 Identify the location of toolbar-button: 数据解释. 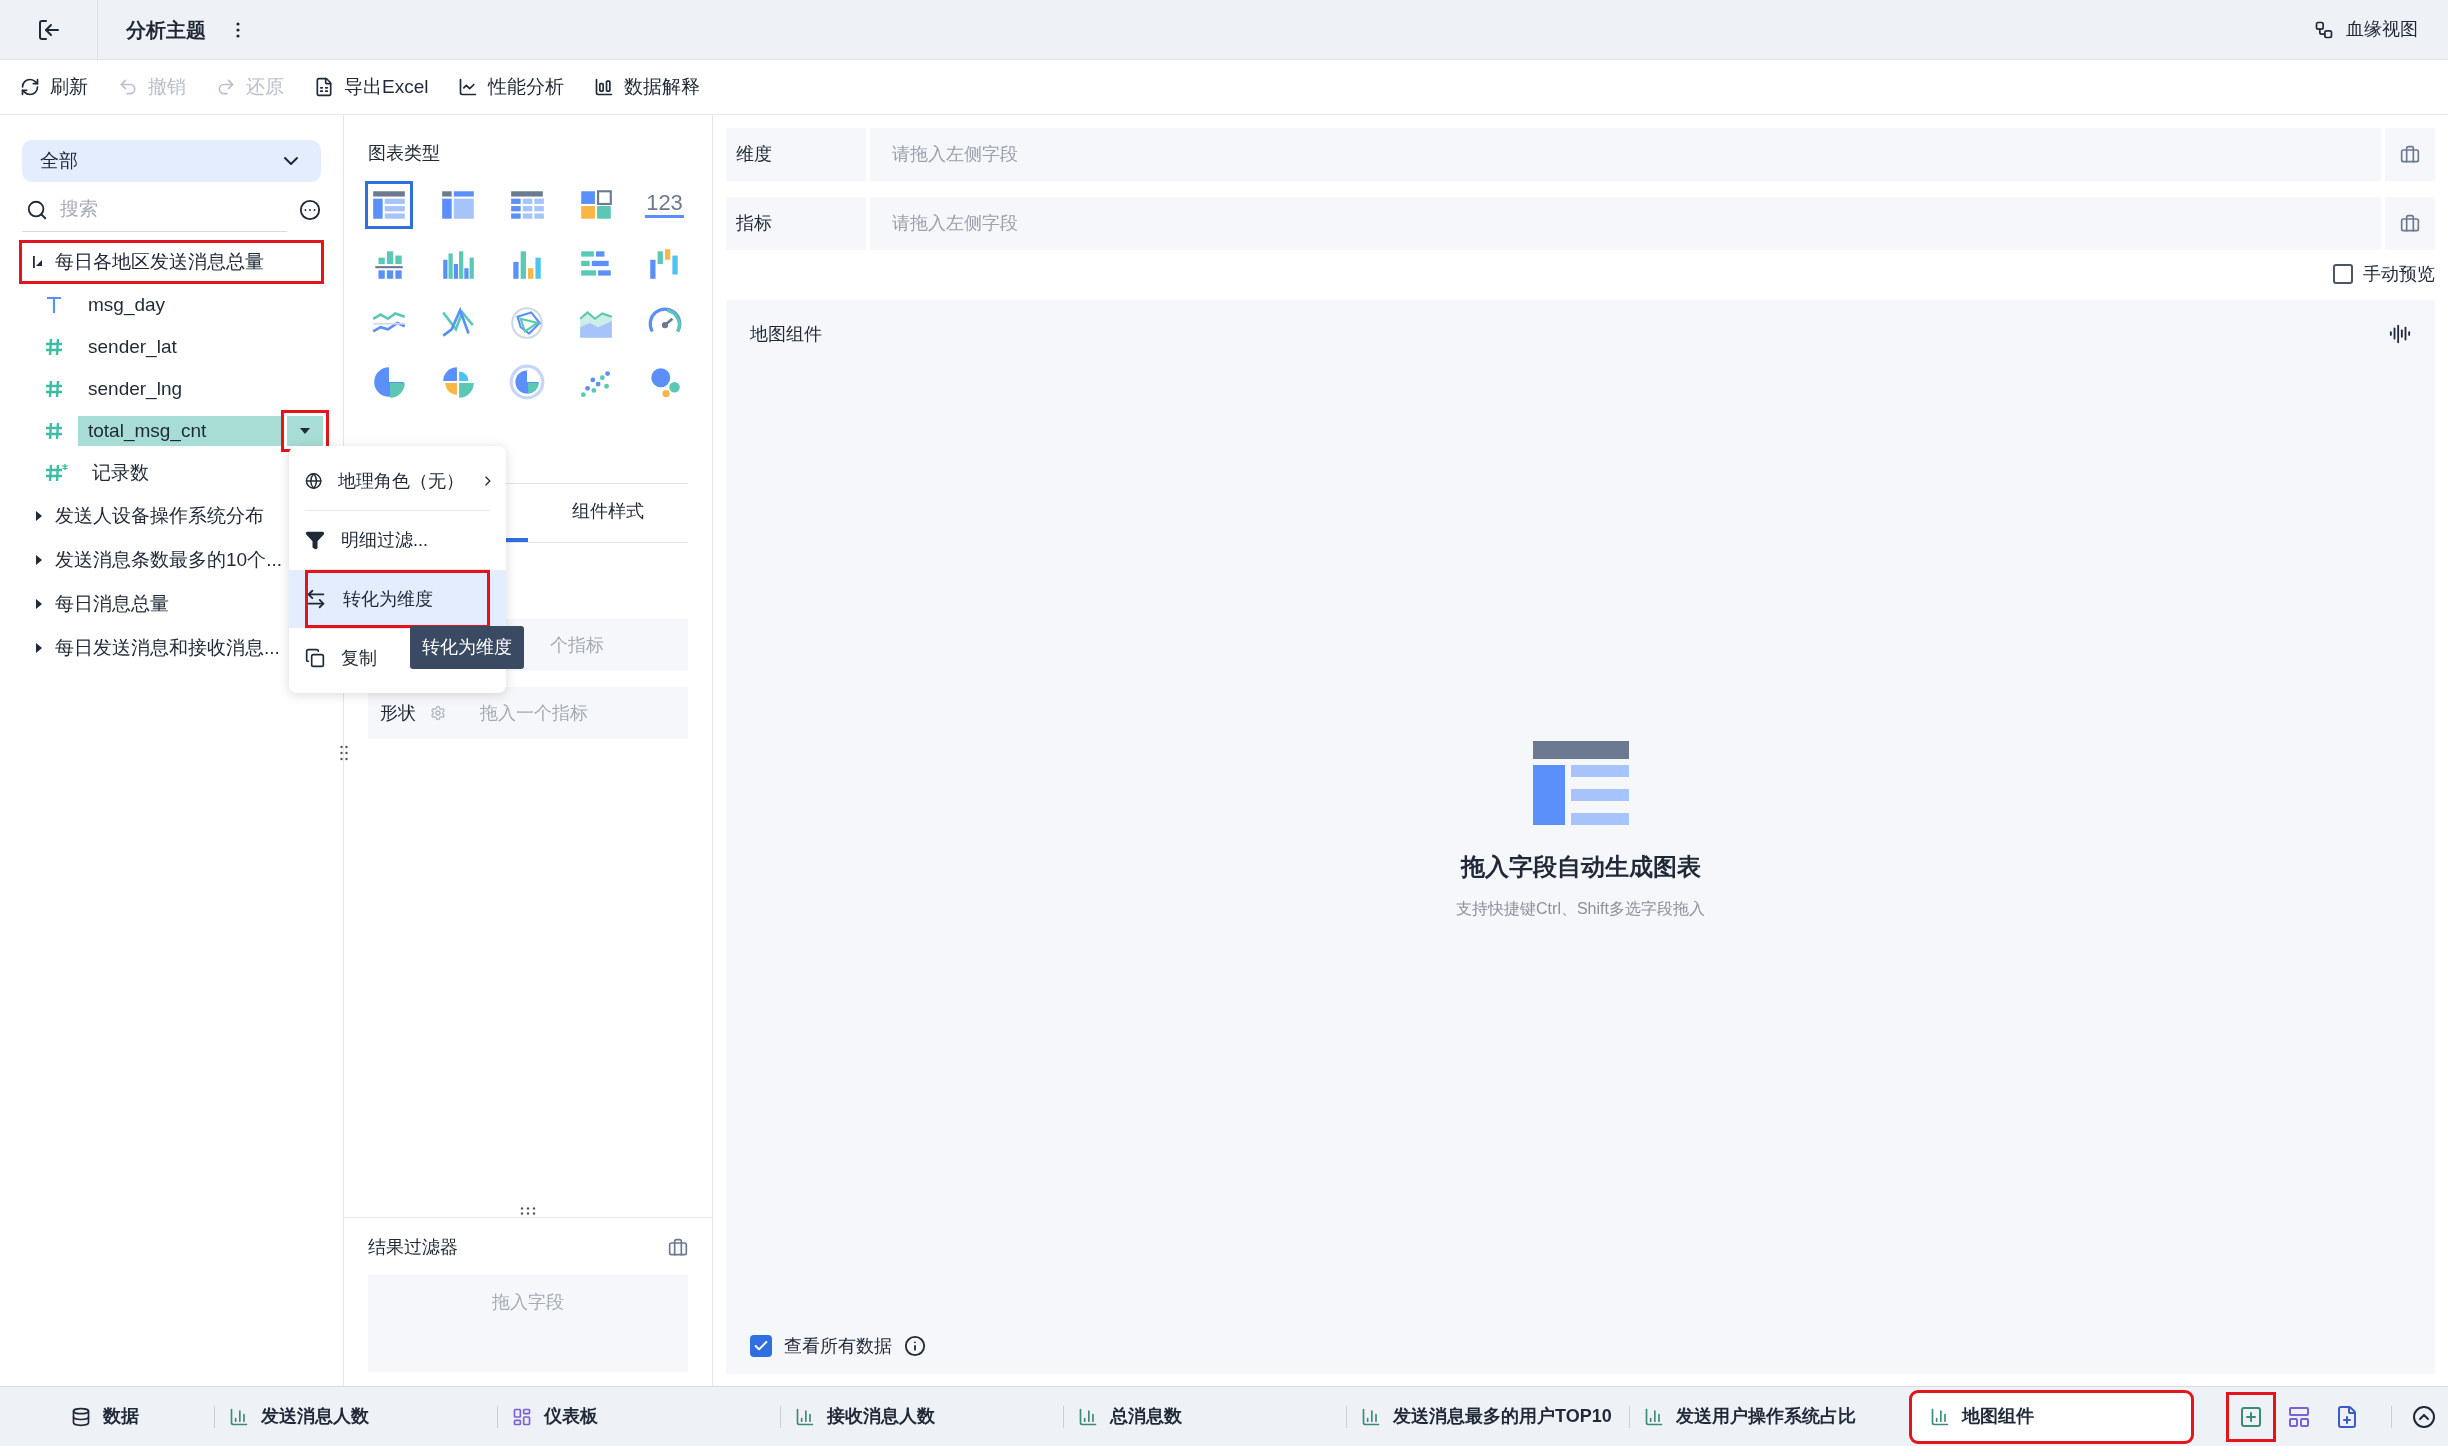
(647, 87).